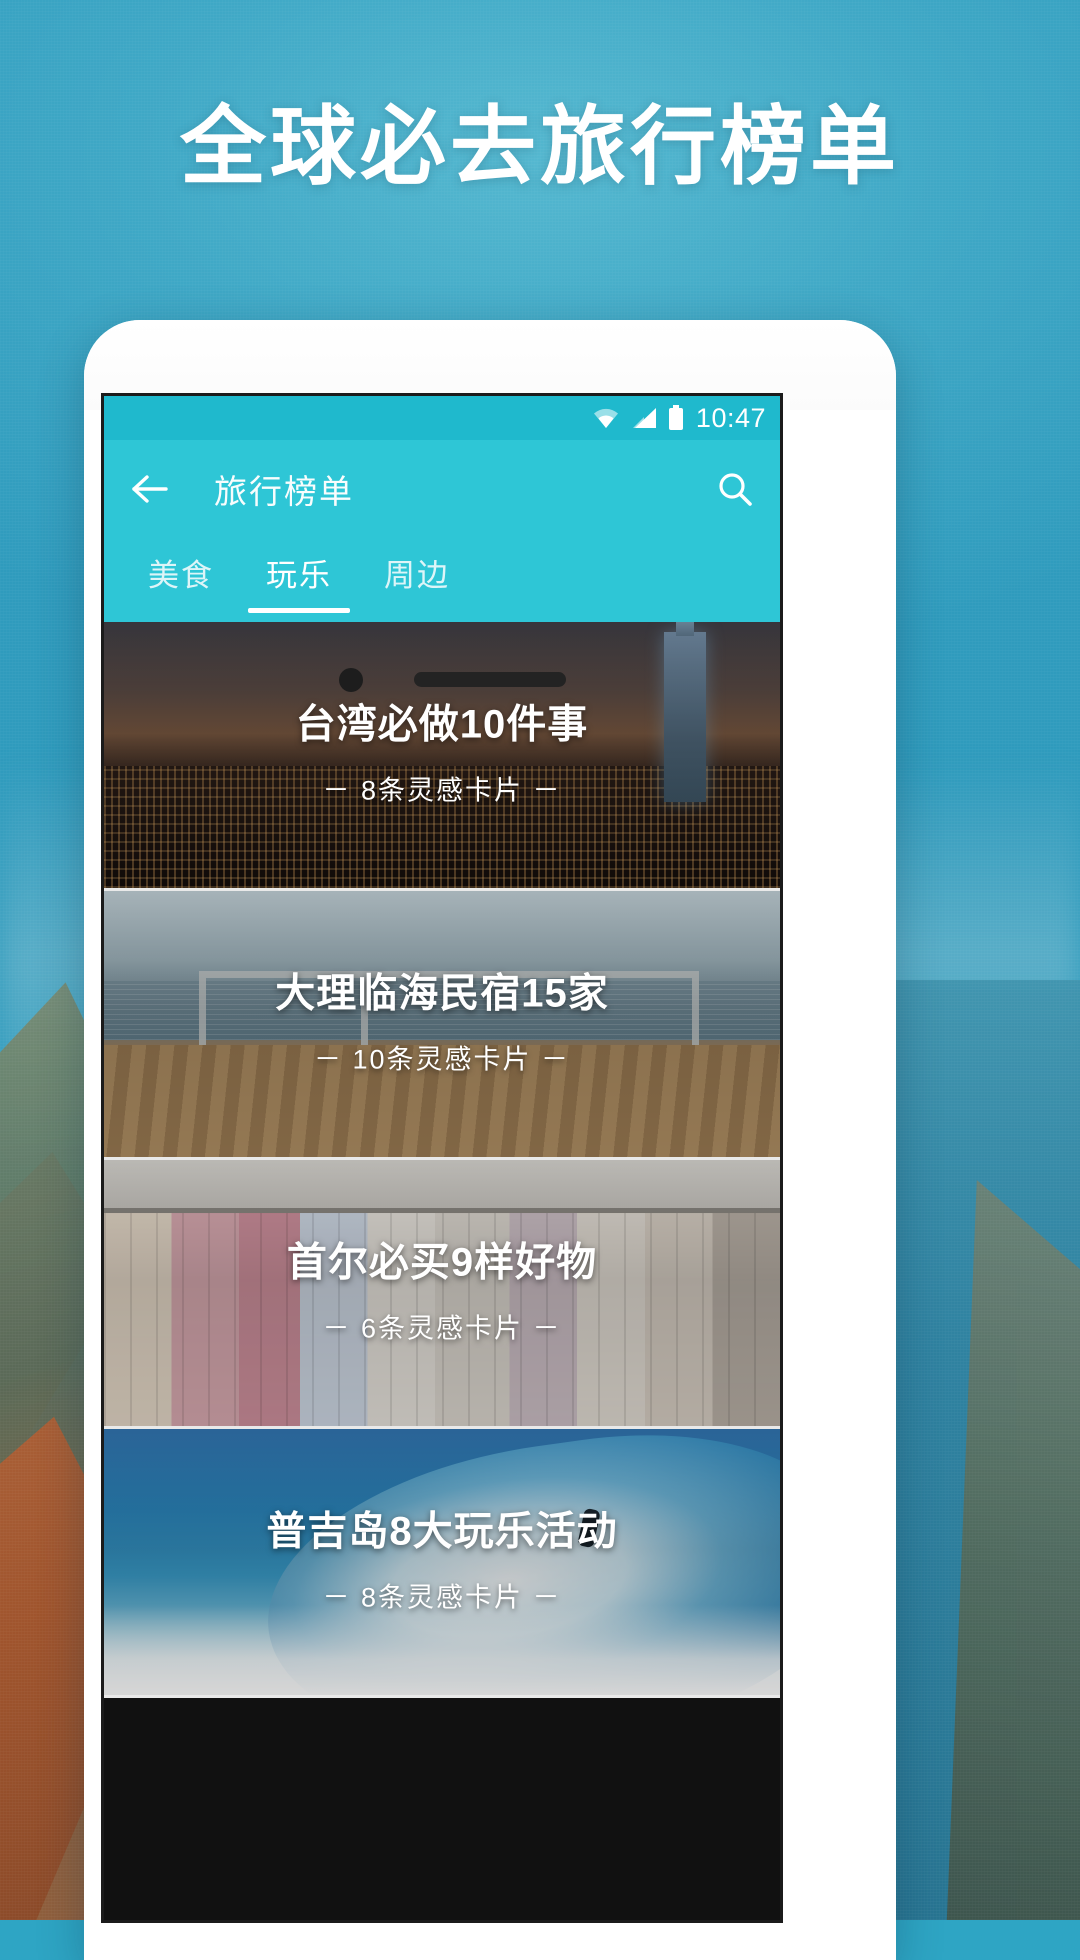 The height and width of the screenshot is (1960, 1080). I want to click on page-title: 全球必去旅行榜单, so click(540, 147).